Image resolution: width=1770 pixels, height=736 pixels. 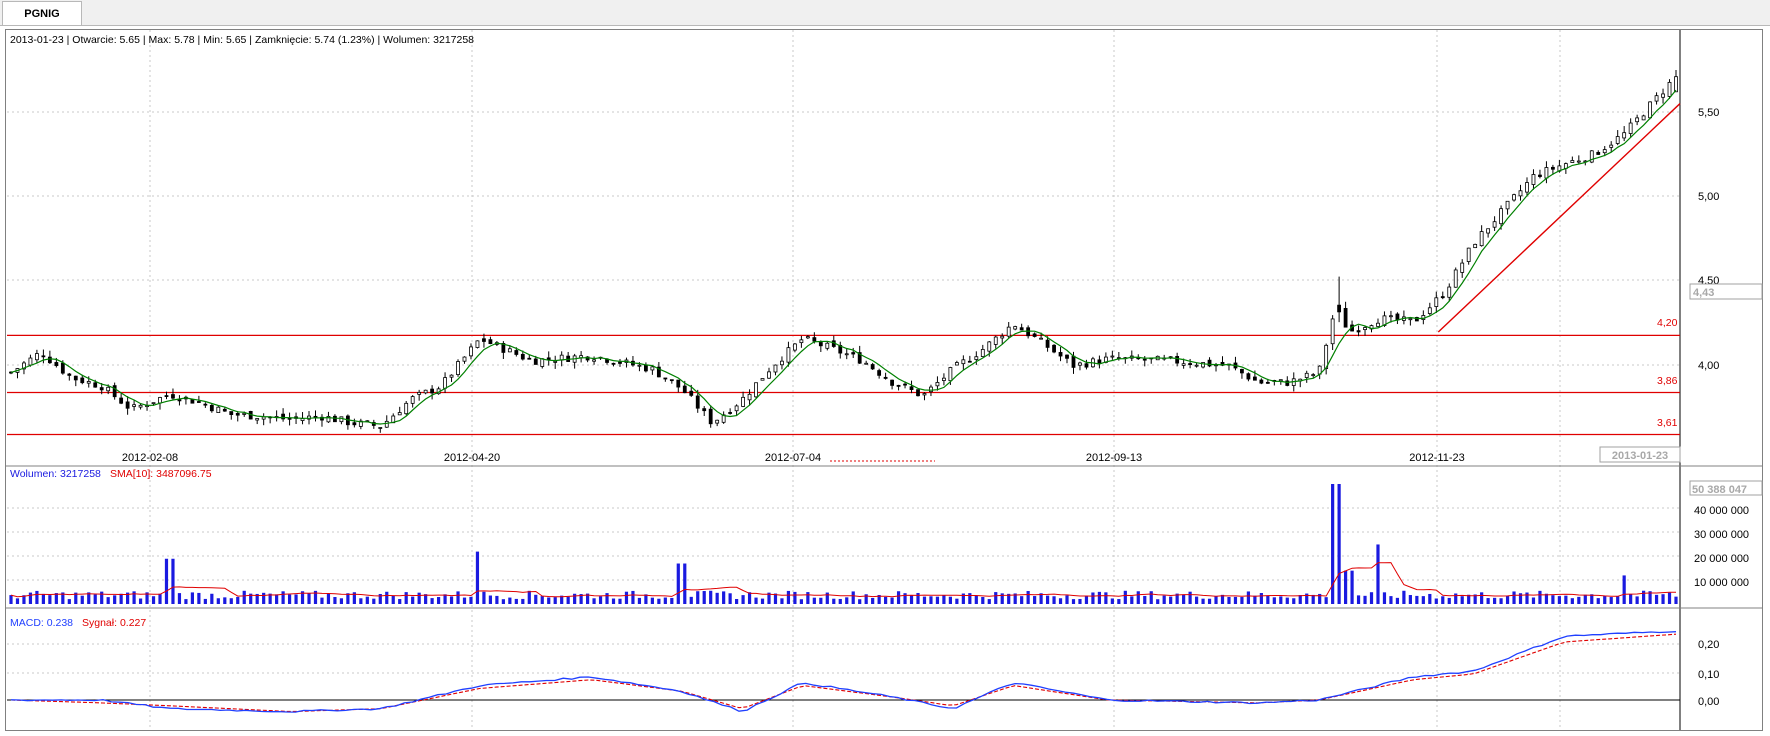 What do you see at coordinates (1721, 583) in the screenshot?
I see `volume-tick-10m: 10 000 000` at bounding box center [1721, 583].